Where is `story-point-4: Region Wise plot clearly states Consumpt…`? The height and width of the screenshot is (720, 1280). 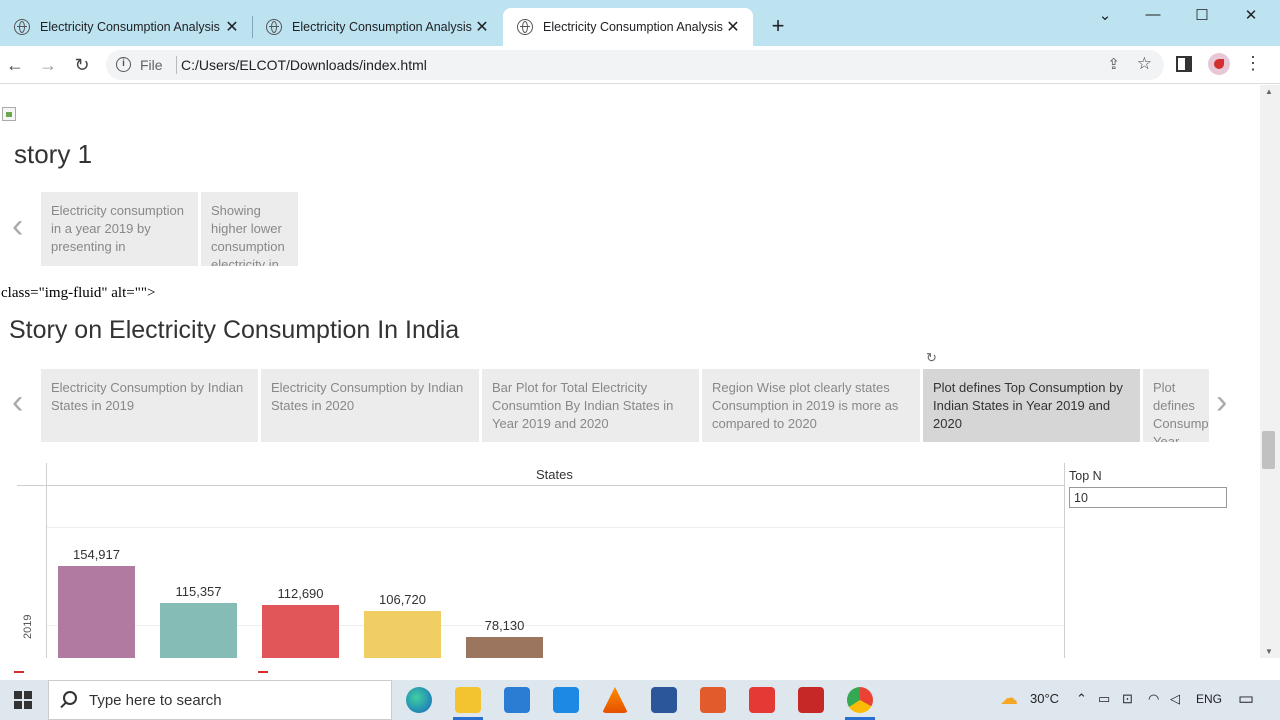 story-point-4: Region Wise plot clearly states Consumpt… is located at coordinates (811, 405).